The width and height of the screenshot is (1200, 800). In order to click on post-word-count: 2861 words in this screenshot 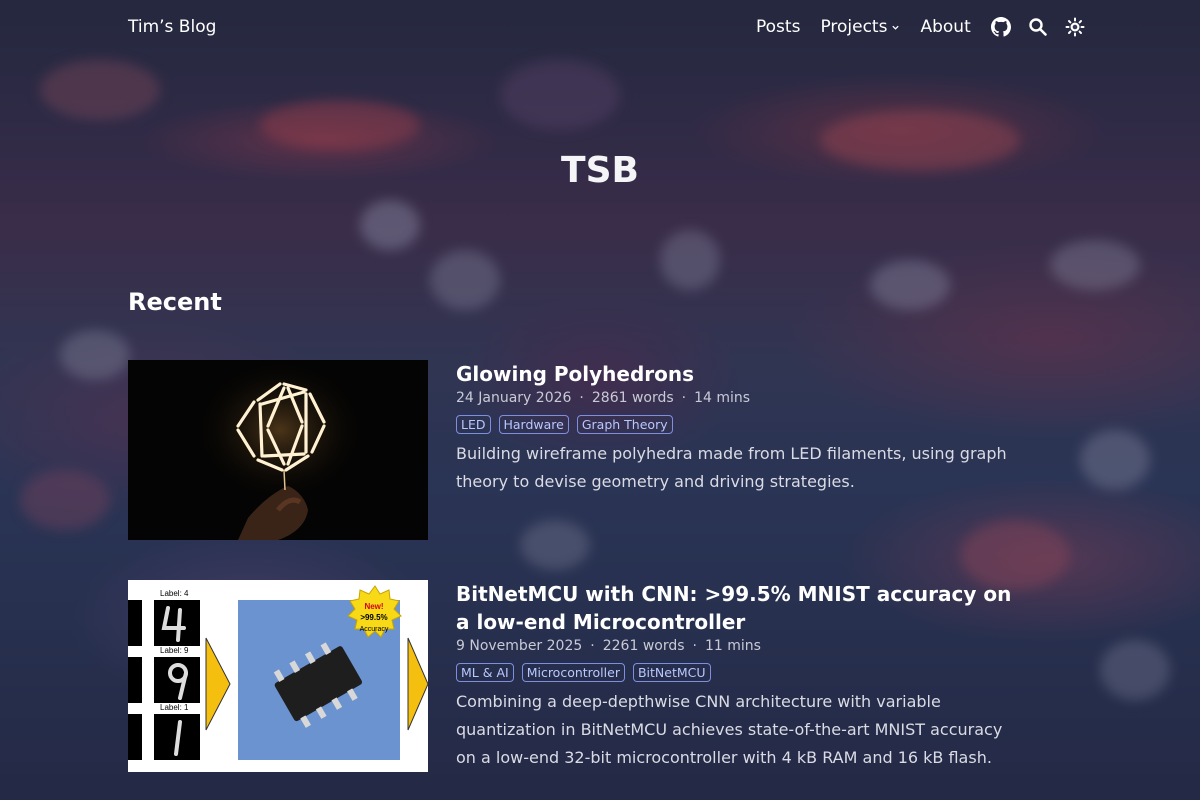, I will do `click(632, 398)`.